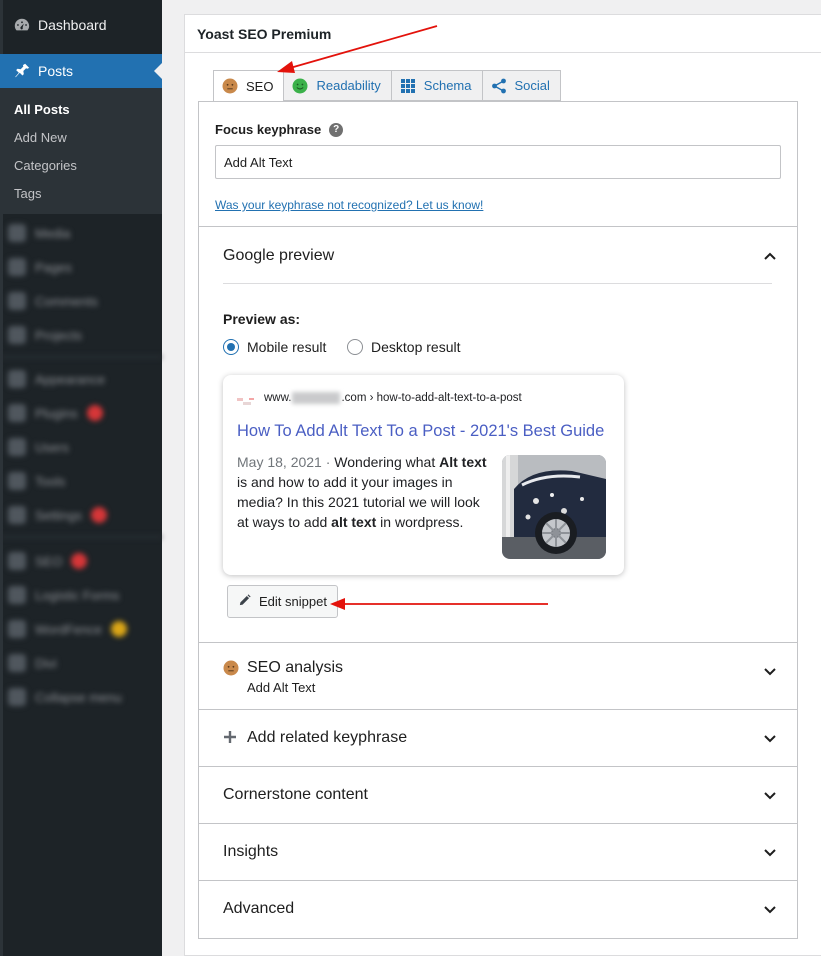 This screenshot has height=956, width=821. Describe the element at coordinates (348, 85) in the screenshot. I see `tab-label: Readability` at that location.